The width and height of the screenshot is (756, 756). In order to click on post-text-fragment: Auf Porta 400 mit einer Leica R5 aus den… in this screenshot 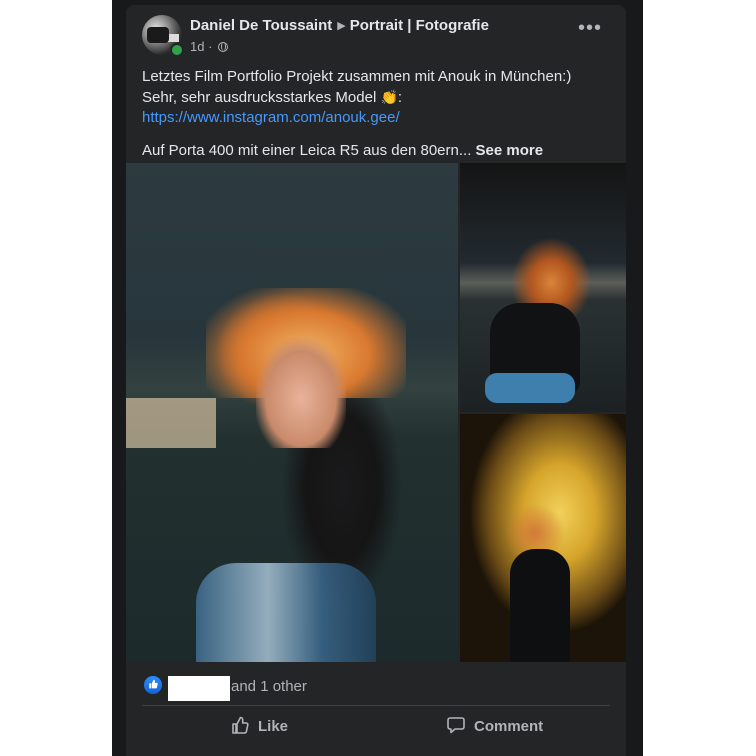, I will do `click(307, 150)`.